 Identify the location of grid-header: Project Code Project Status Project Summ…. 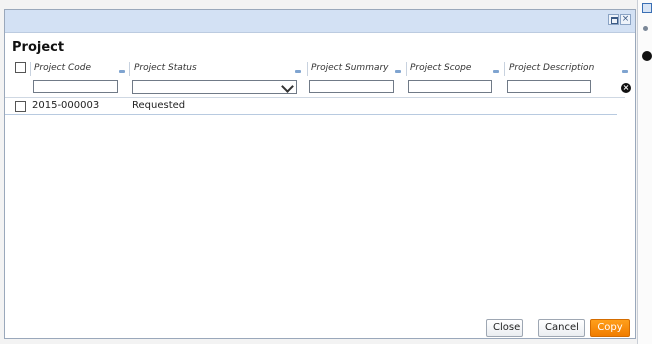
(318, 79).